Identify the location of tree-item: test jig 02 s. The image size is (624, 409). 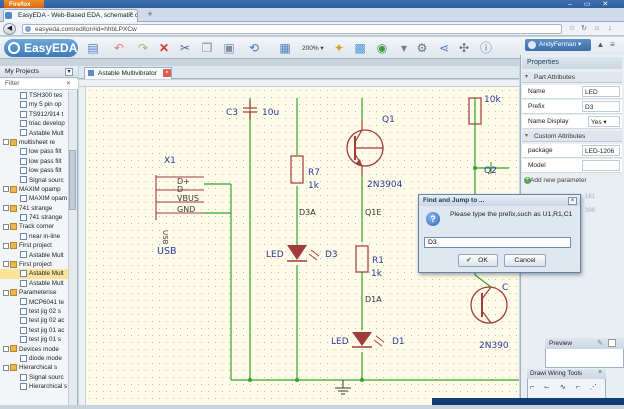
(34, 311).